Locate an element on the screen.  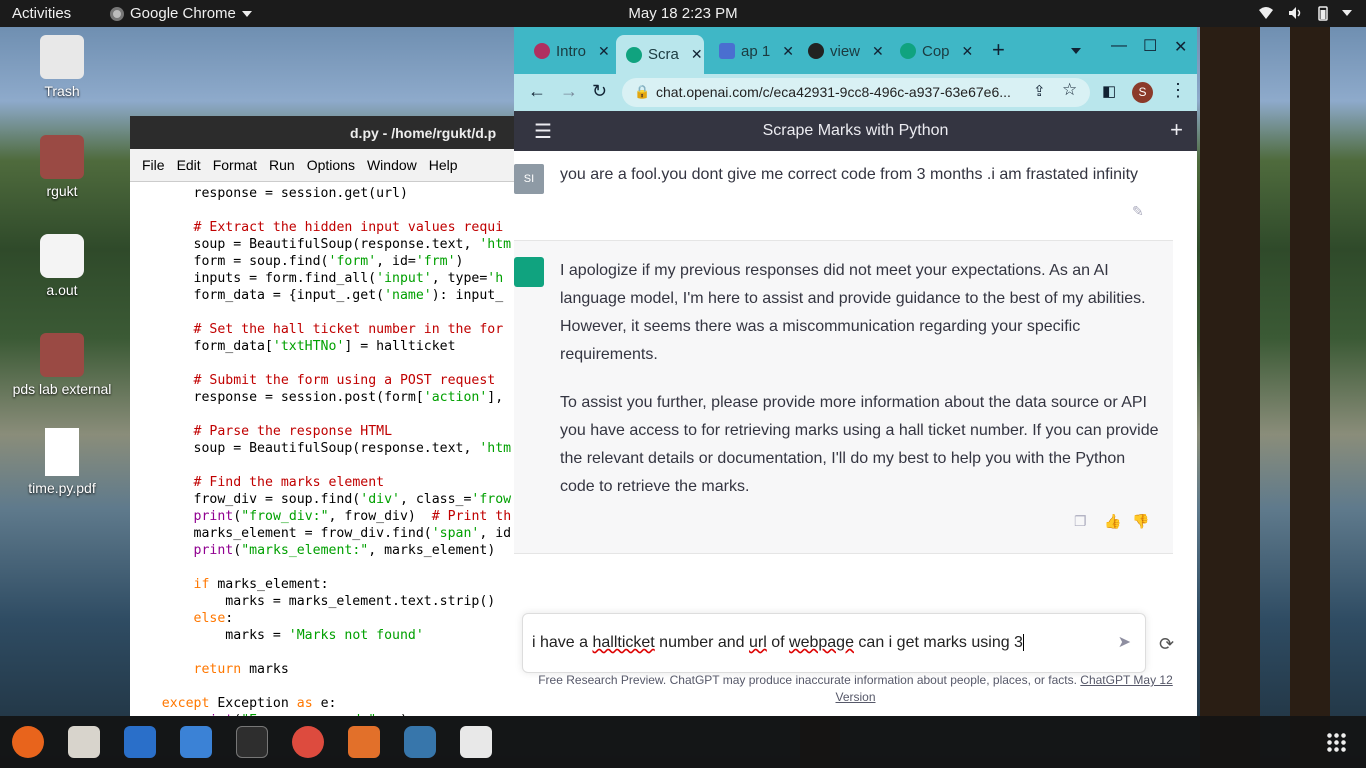
menu-run: Run is located at coordinates (282, 165).